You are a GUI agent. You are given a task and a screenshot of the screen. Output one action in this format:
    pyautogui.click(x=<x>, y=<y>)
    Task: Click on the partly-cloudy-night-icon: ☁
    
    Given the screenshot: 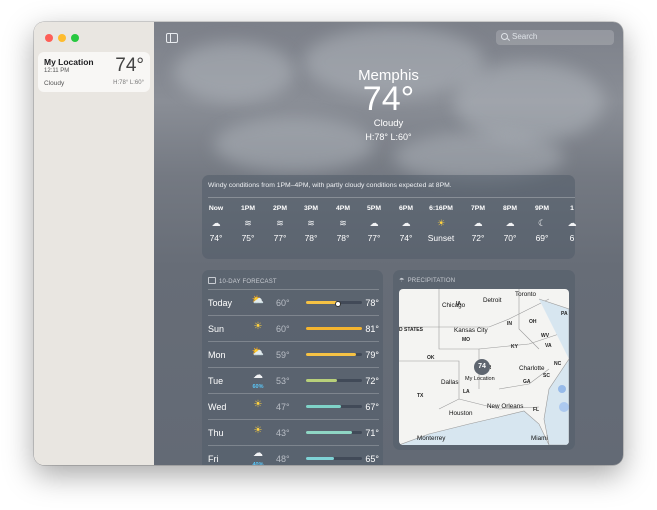 What is the action you would take?
    pyautogui.click(x=510, y=223)
    